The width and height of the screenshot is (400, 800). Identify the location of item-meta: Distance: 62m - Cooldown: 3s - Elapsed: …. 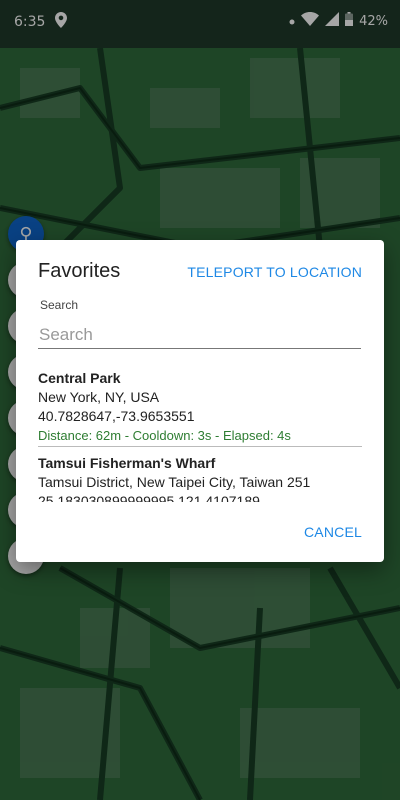
(164, 435).